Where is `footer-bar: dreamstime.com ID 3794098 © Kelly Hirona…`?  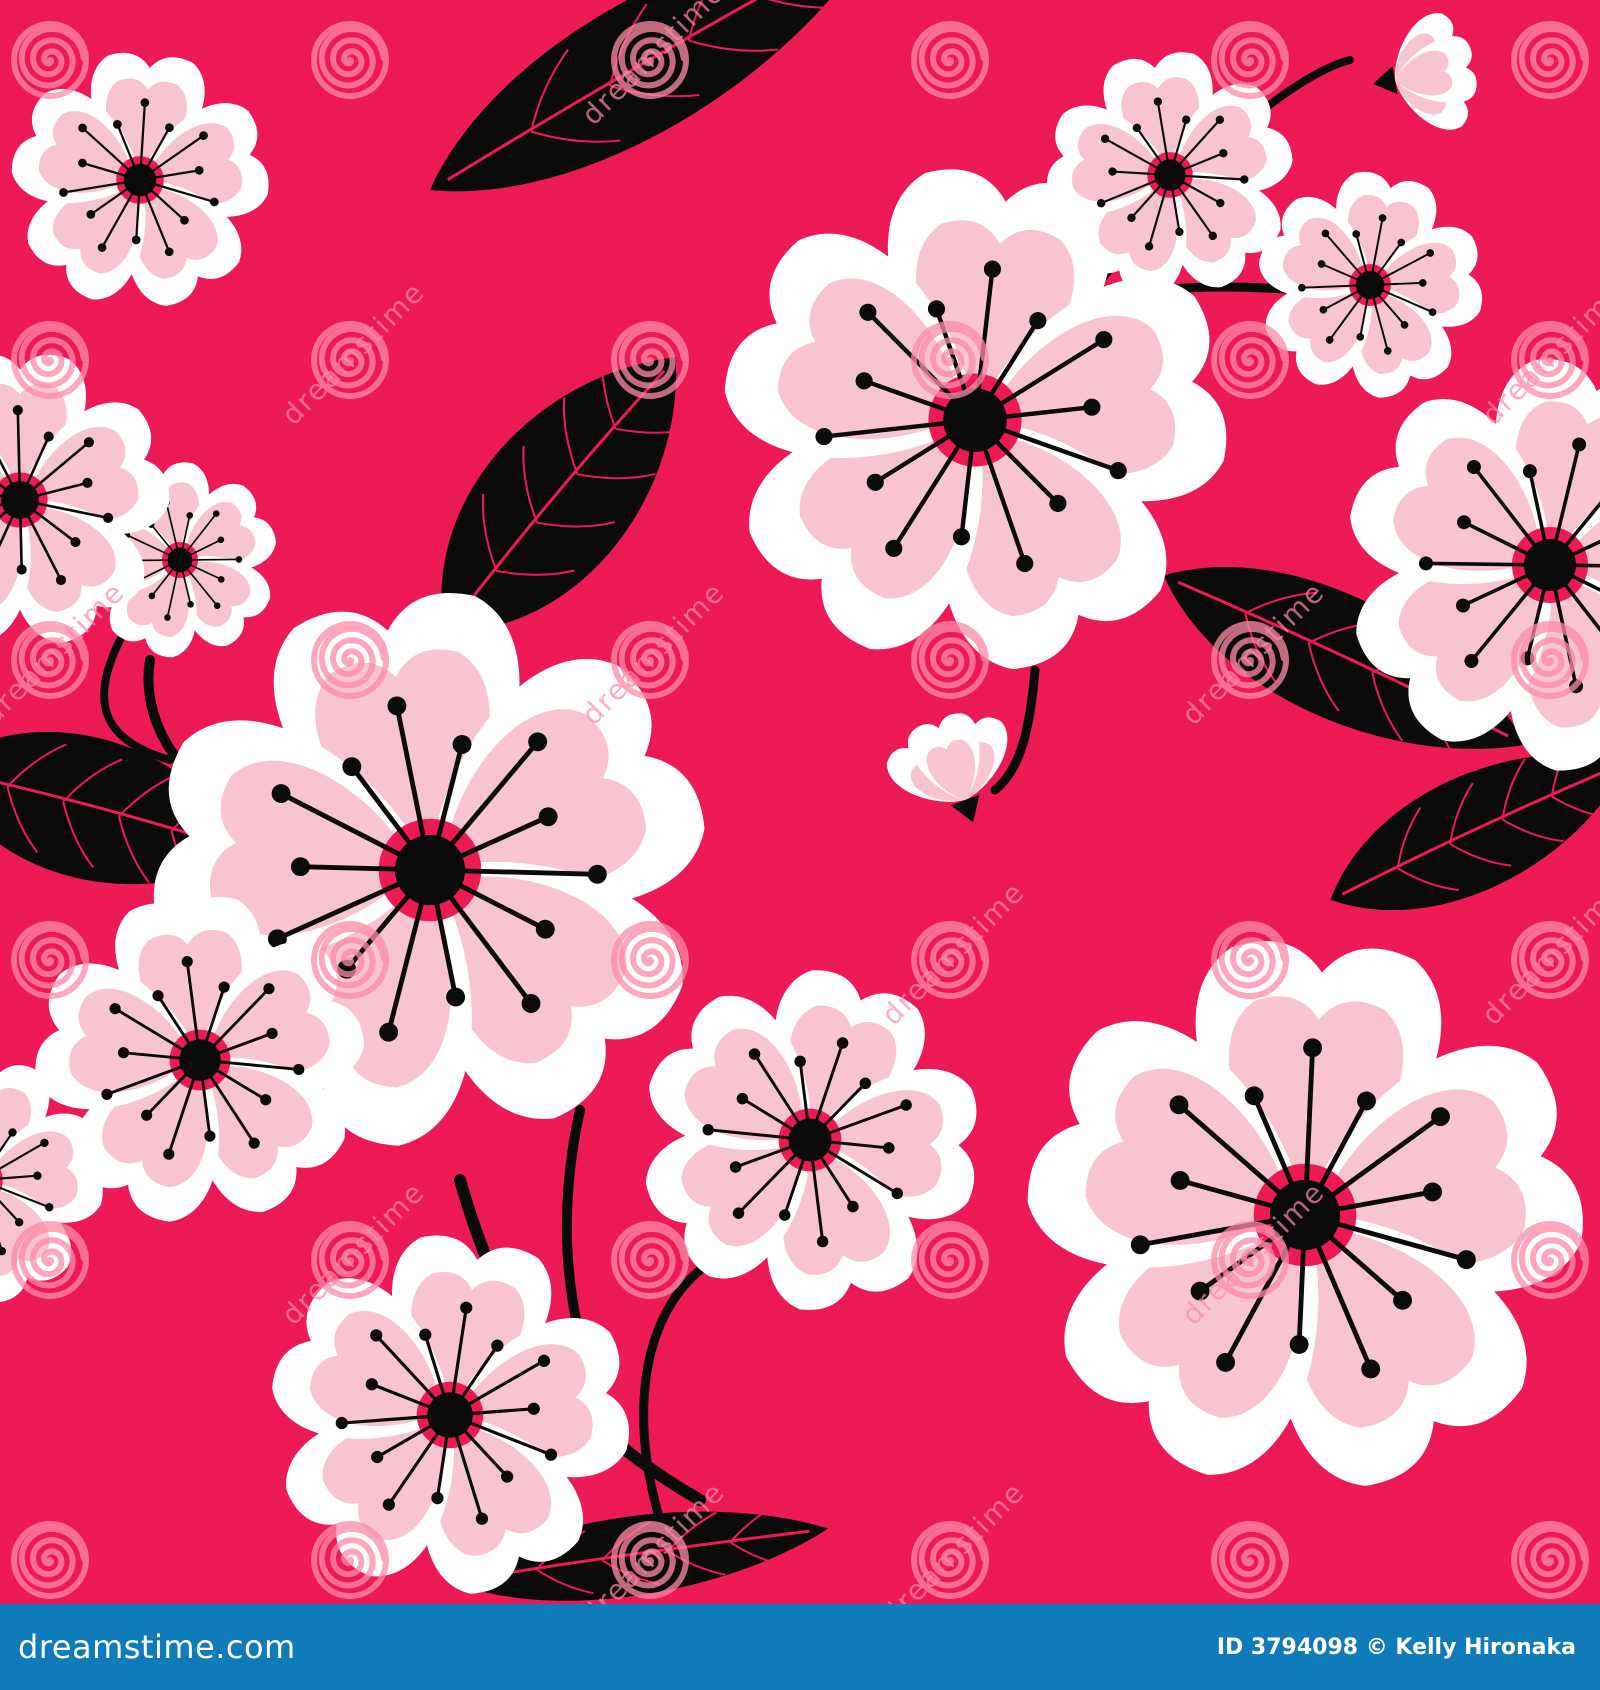 footer-bar: dreamstime.com ID 3794098 © Kelly Hirona… is located at coordinates (800, 1647).